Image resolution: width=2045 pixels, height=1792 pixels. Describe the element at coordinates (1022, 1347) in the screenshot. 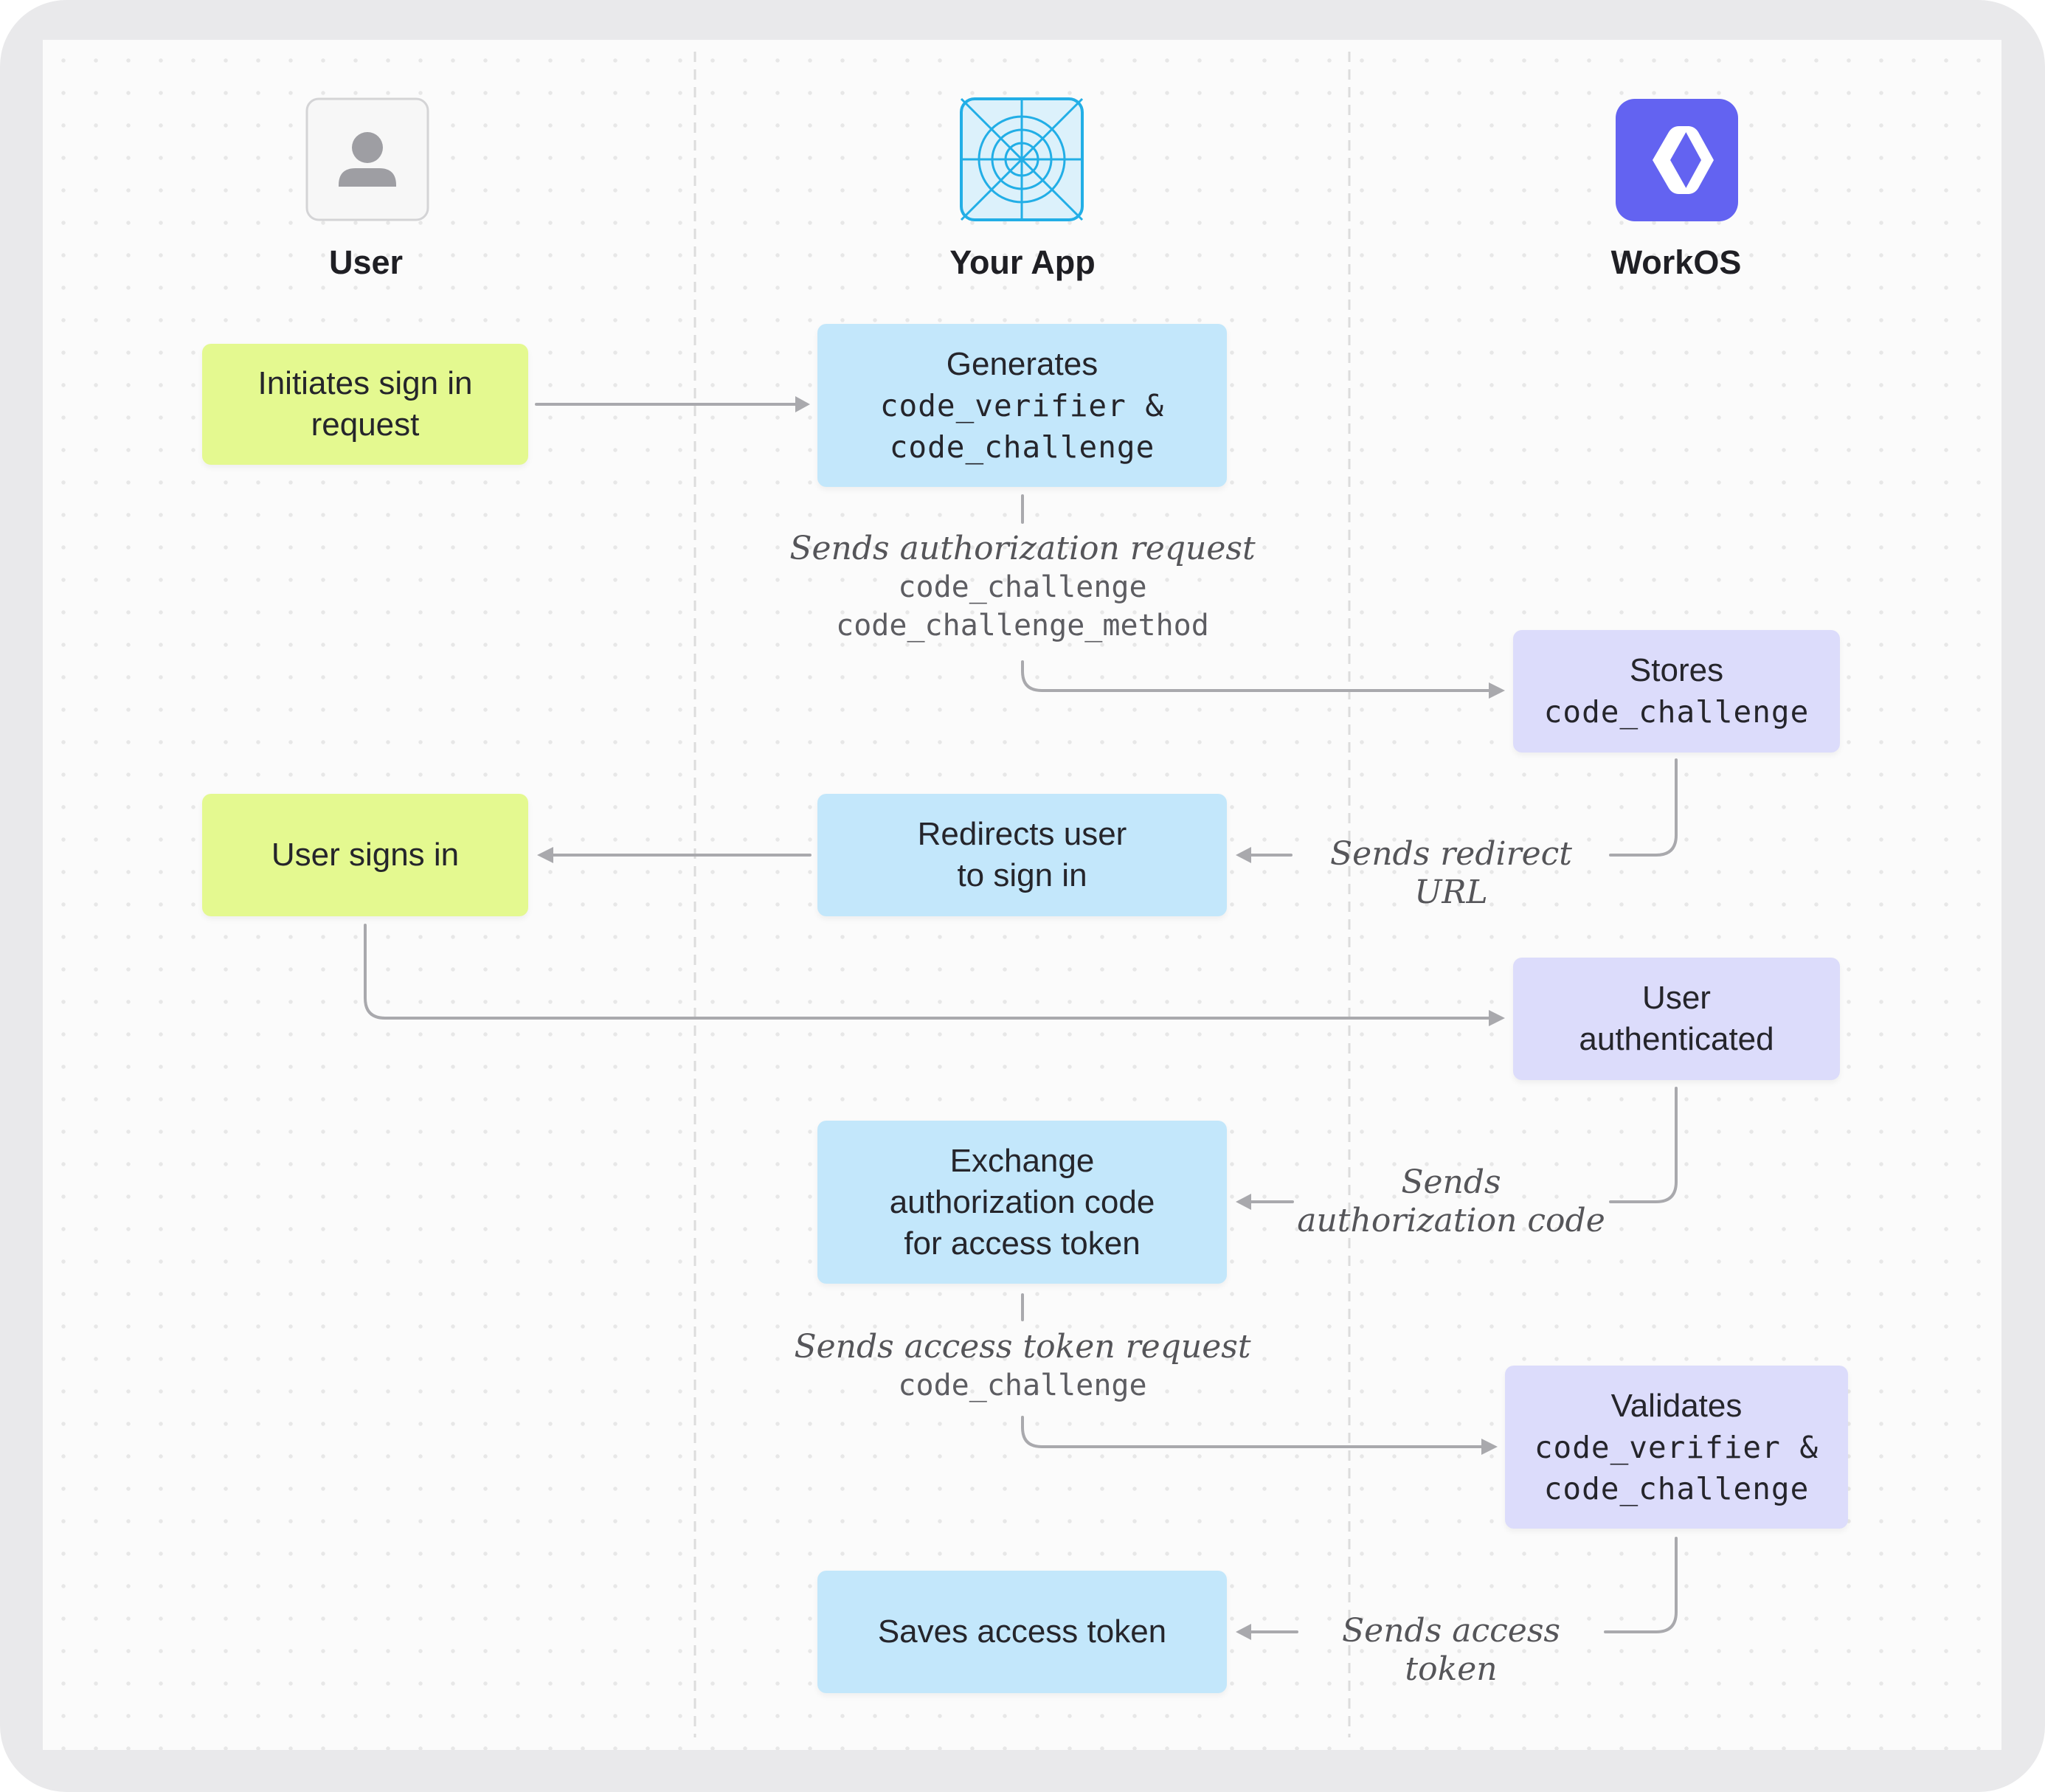

I see `label-title: Sends access token request` at that location.